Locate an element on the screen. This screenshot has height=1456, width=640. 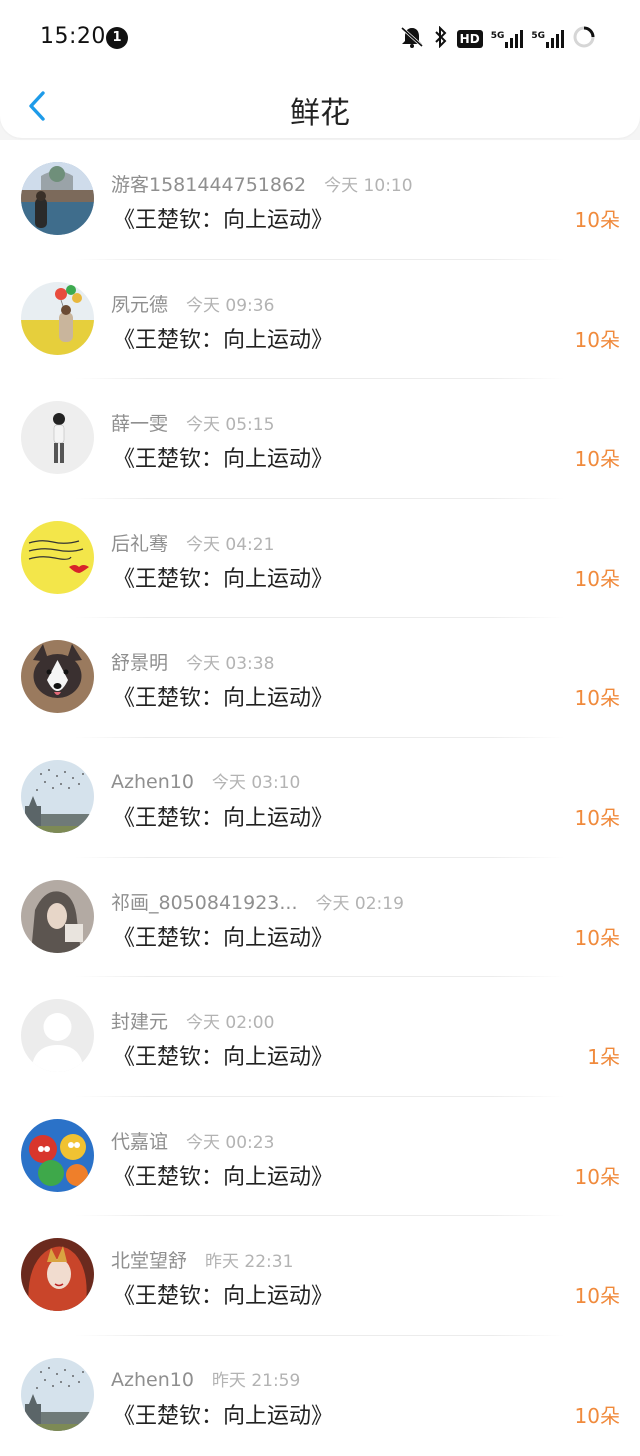
user-name: 舒景明 is located at coordinates (139, 661).